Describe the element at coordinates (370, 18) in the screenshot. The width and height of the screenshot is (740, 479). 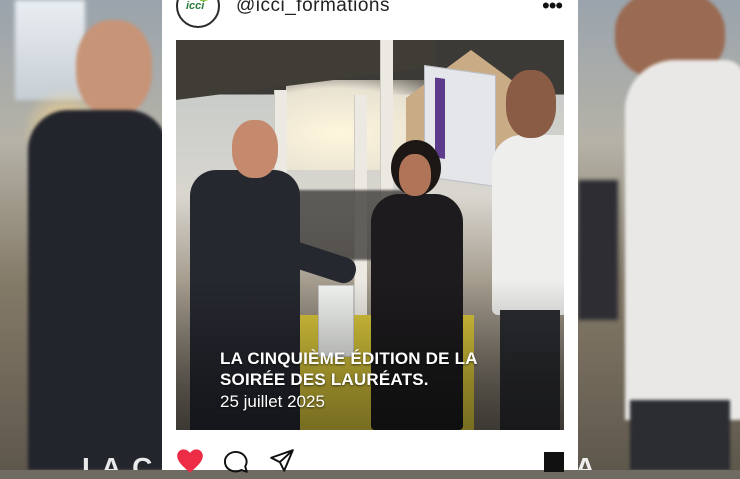
I see `post-header: icci @icci_formations •••` at that location.